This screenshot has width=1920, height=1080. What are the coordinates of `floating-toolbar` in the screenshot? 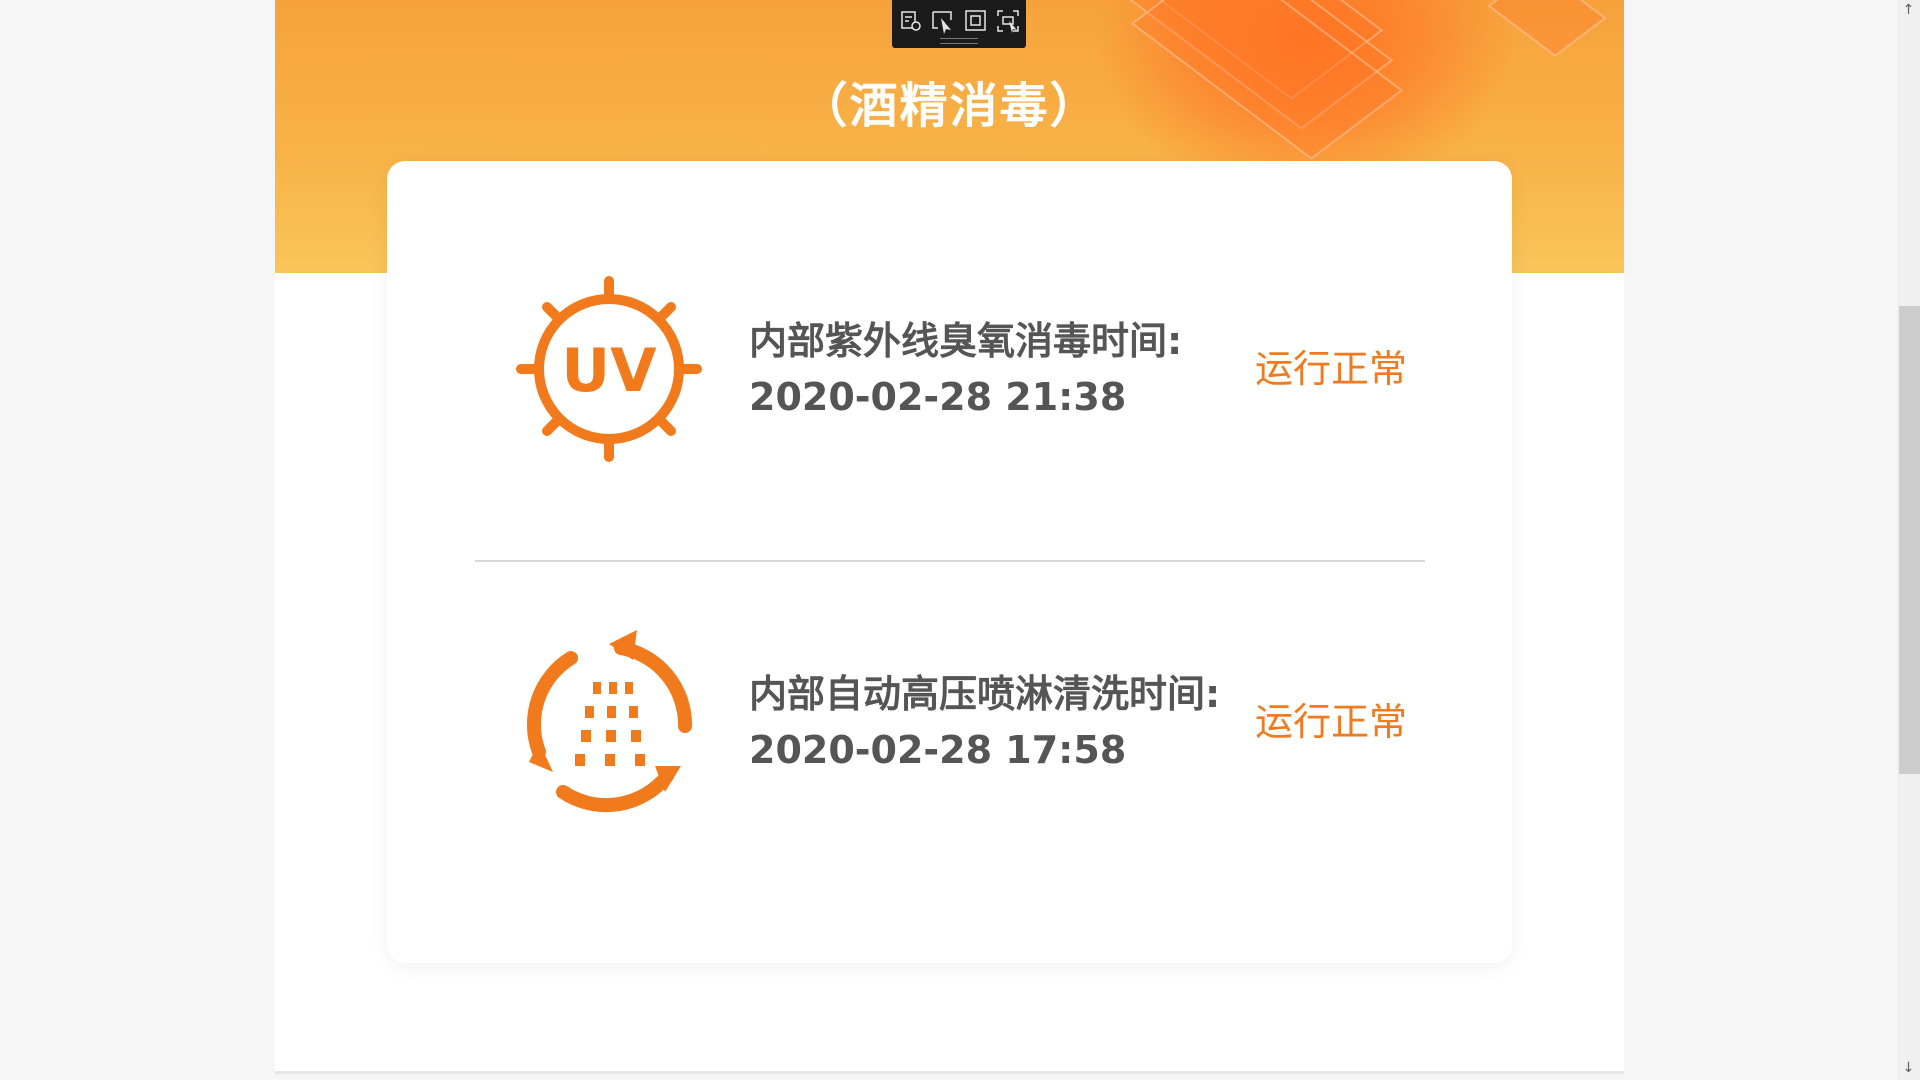 It's located at (959, 24).